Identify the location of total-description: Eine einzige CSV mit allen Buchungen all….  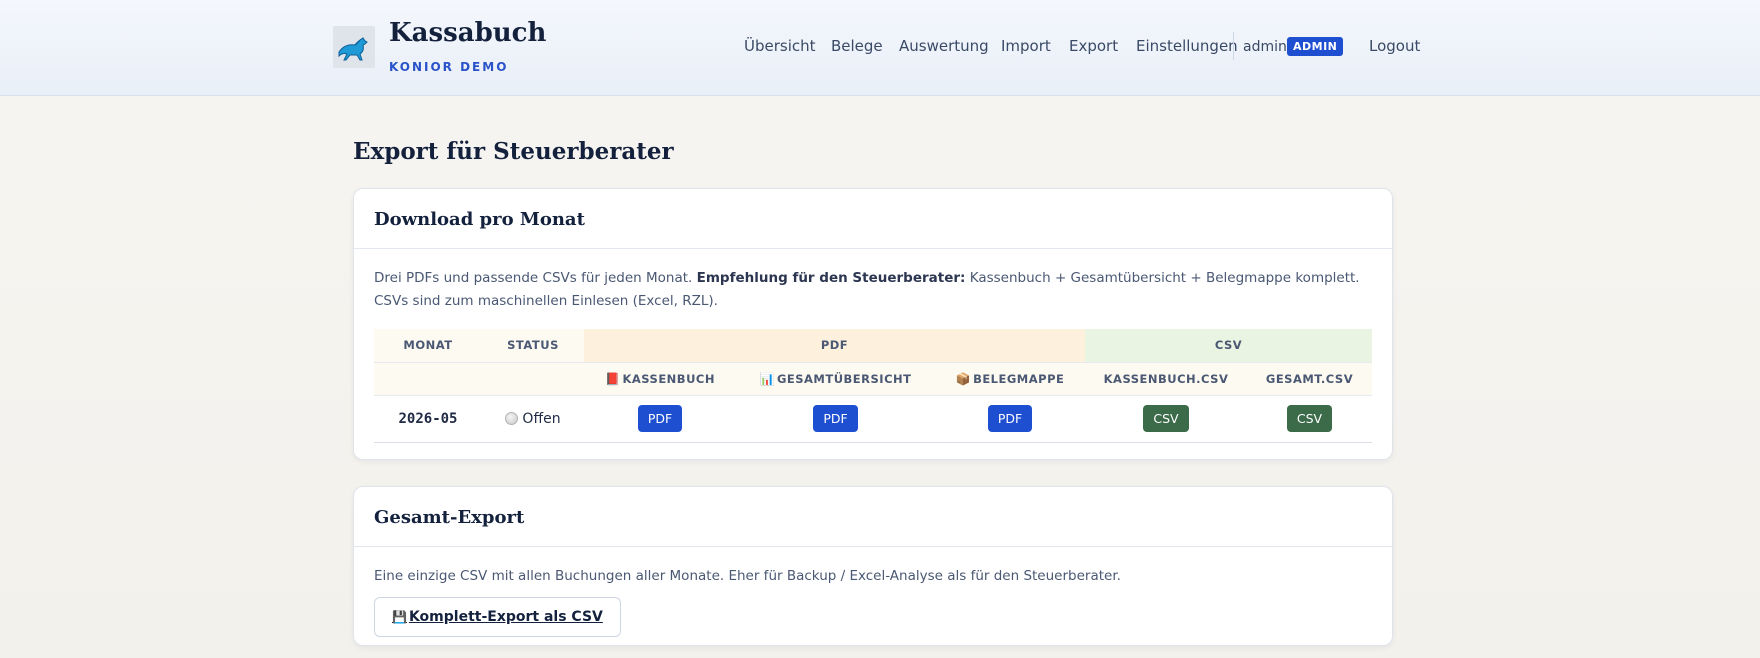
(747, 576).